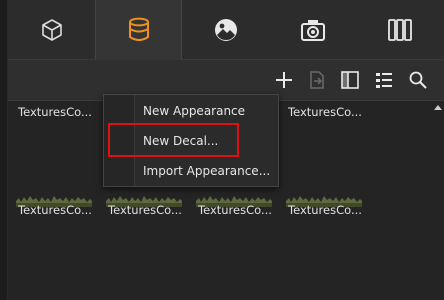  What do you see at coordinates (4, 150) in the screenshot?
I see `left-panel-edge` at bounding box center [4, 150].